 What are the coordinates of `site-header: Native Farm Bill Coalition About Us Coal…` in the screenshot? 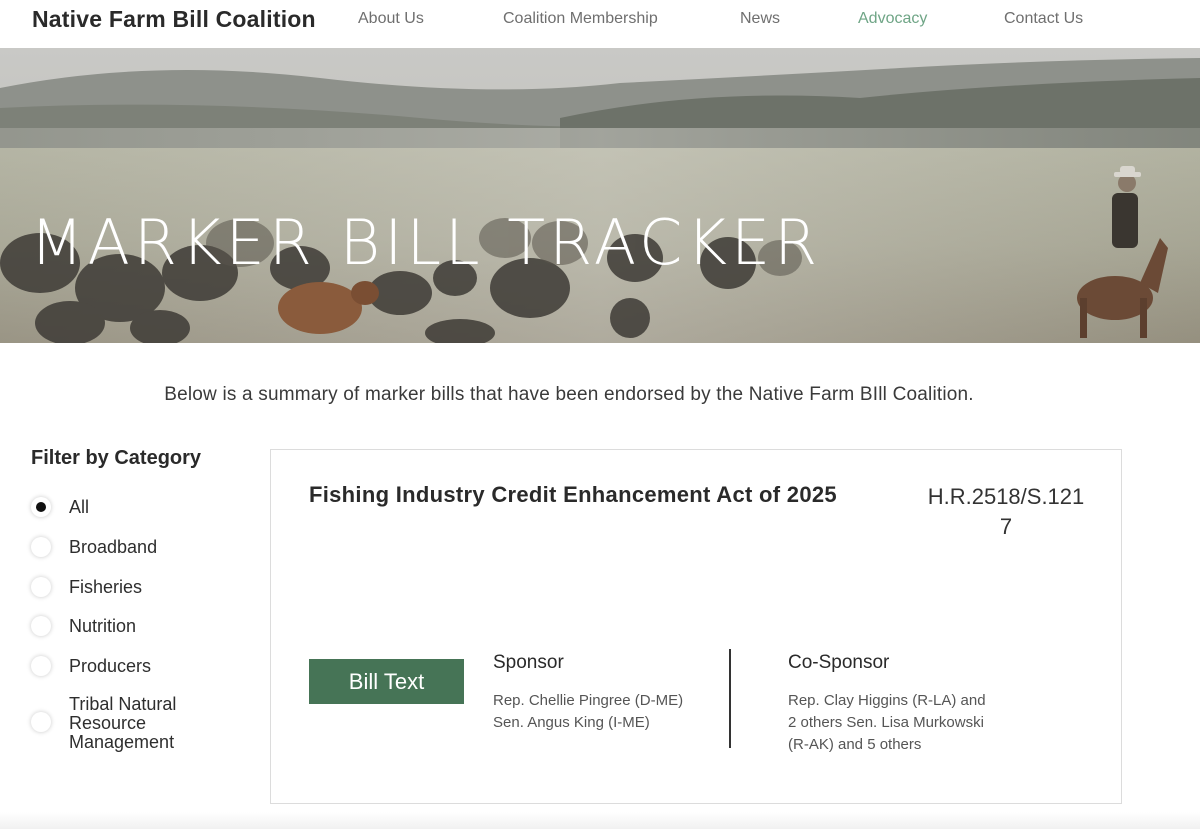 It's located at (600, 24).